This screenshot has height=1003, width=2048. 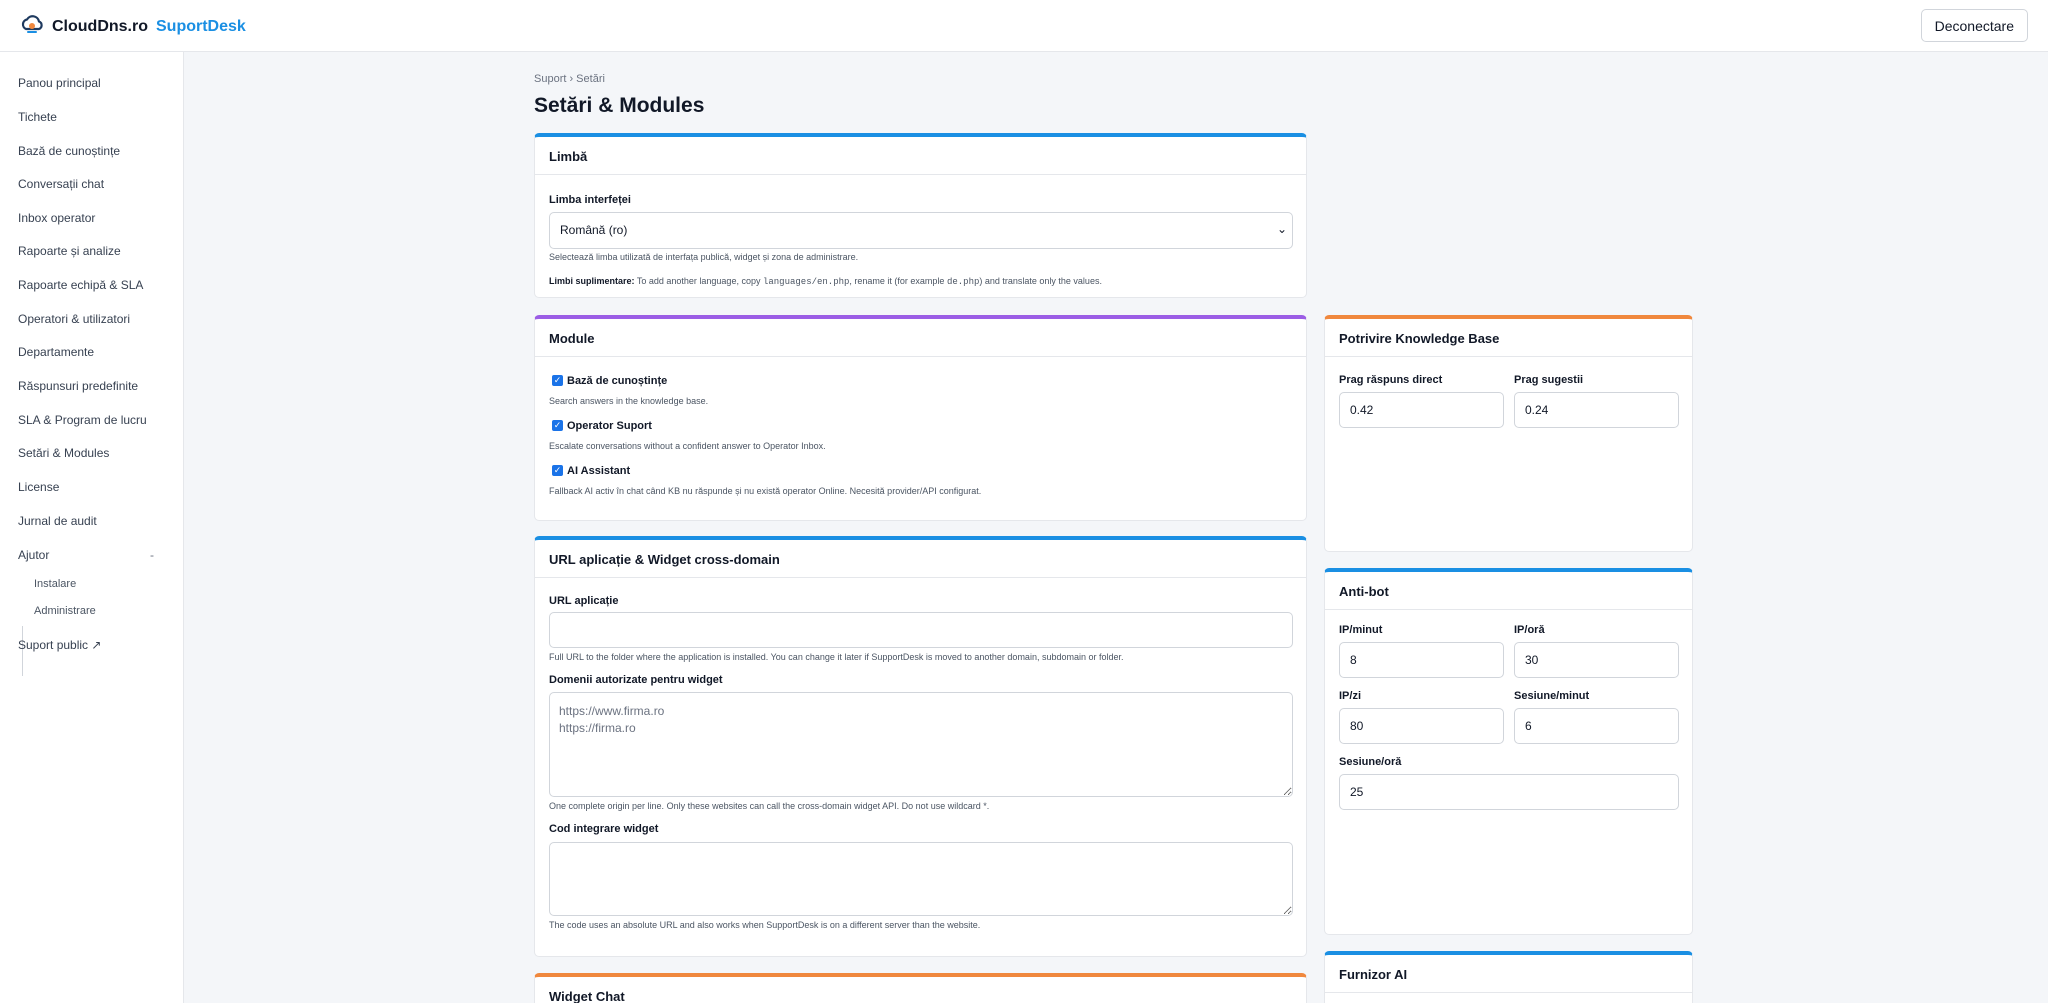 What do you see at coordinates (619, 105) in the screenshot?
I see `page-title: Setări & Modules` at bounding box center [619, 105].